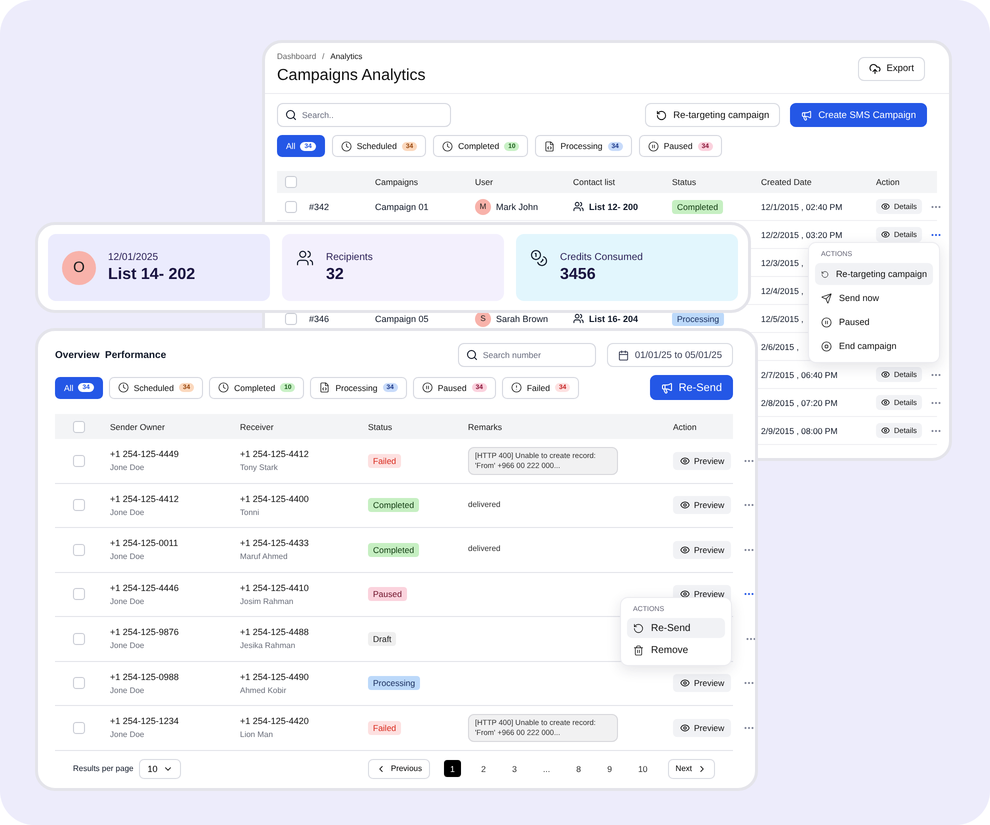 This screenshot has height=825, width=990. I want to click on column-header: Status, so click(381, 427).